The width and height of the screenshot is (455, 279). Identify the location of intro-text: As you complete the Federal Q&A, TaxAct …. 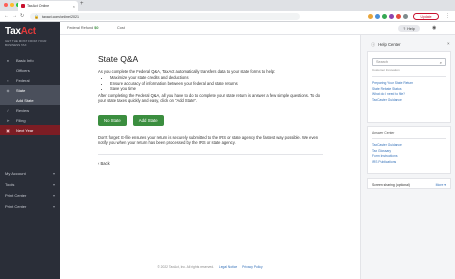
(187, 71).